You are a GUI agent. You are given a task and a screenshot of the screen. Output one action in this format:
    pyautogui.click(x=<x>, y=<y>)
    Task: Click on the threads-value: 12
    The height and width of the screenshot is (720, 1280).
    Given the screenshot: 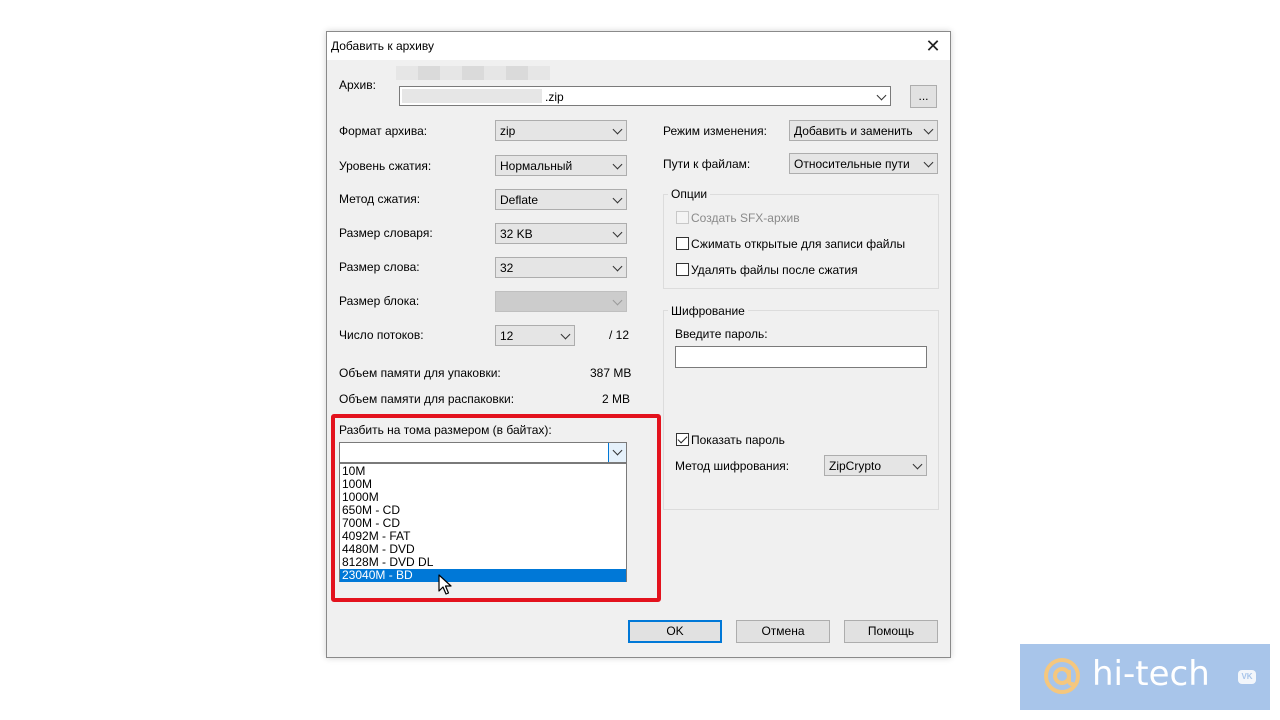 What is the action you would take?
    pyautogui.click(x=507, y=336)
    